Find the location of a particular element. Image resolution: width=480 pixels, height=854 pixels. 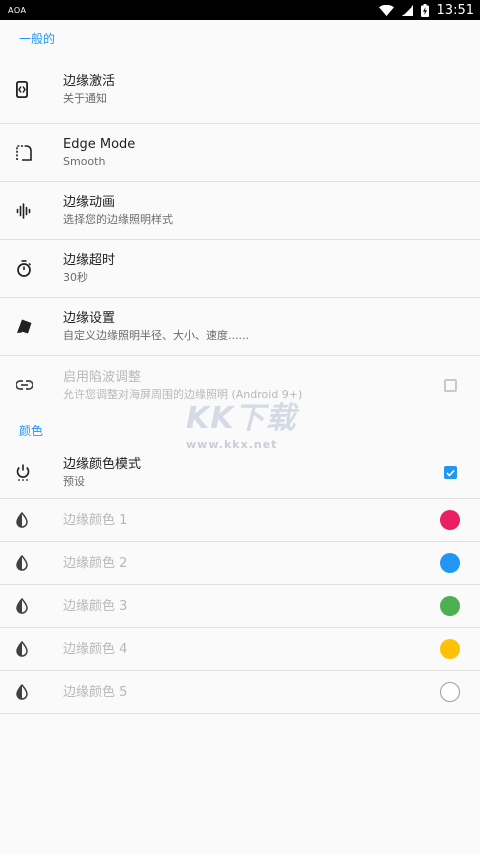

setting-edge-color-mode: 边缘颜色模式 预设 is located at coordinates (240, 473).